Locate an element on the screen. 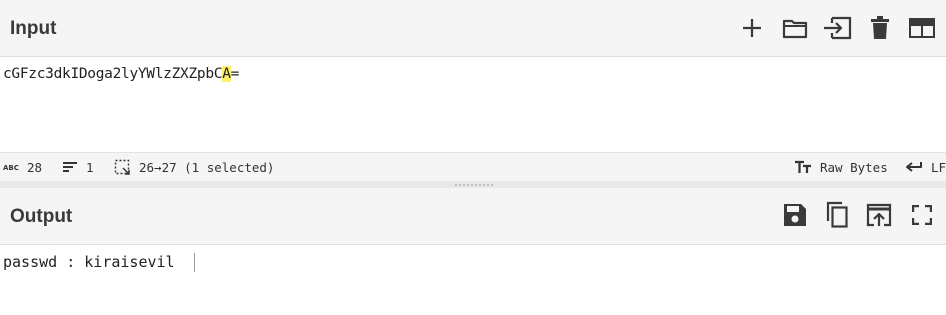 Image resolution: width=946 pixels, height=315 pixels. maximise-output-button is located at coordinates (922, 215).